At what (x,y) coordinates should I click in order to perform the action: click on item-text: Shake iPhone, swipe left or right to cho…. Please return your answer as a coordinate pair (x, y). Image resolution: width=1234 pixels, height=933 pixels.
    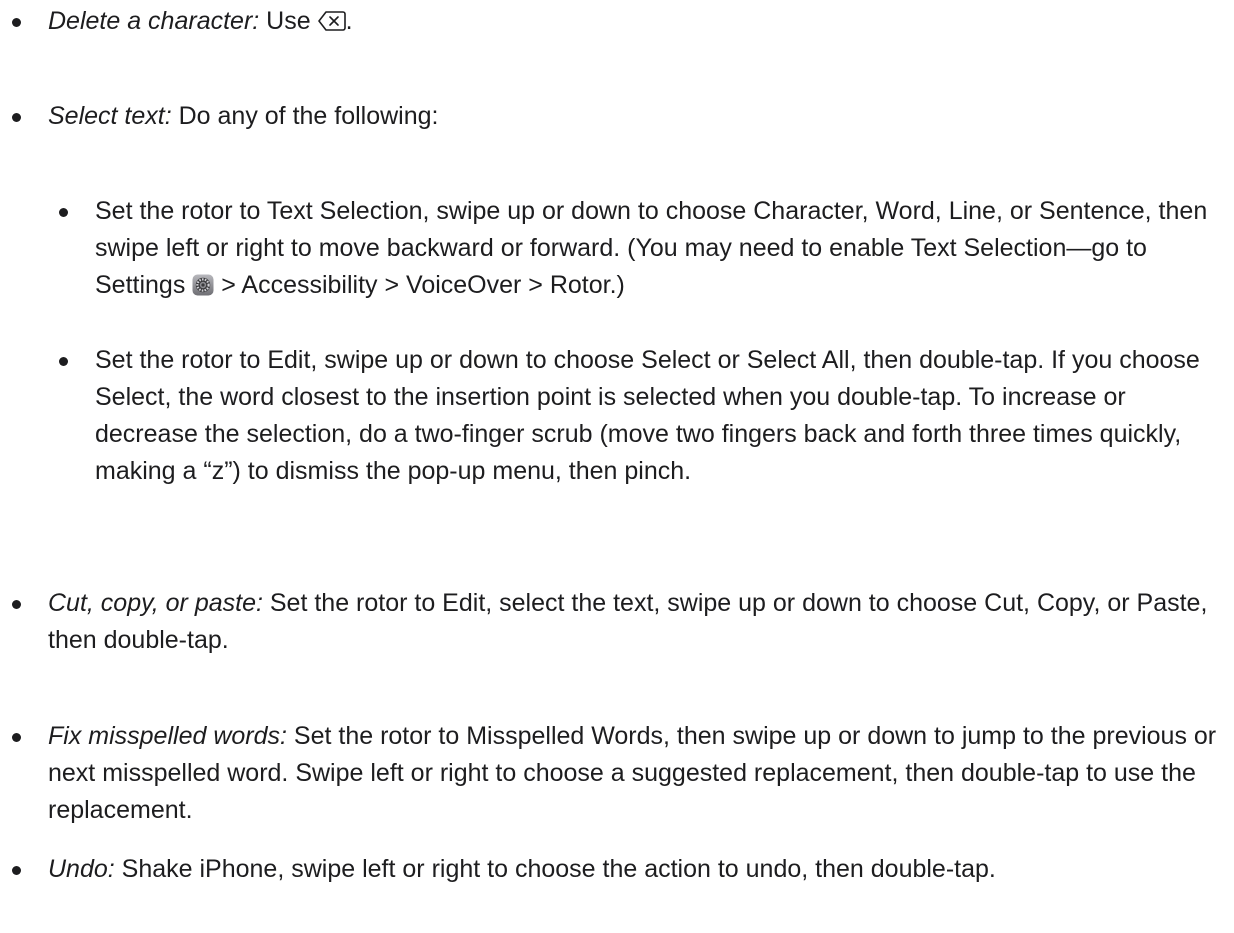
    Looking at the image, I should click on (555, 869).